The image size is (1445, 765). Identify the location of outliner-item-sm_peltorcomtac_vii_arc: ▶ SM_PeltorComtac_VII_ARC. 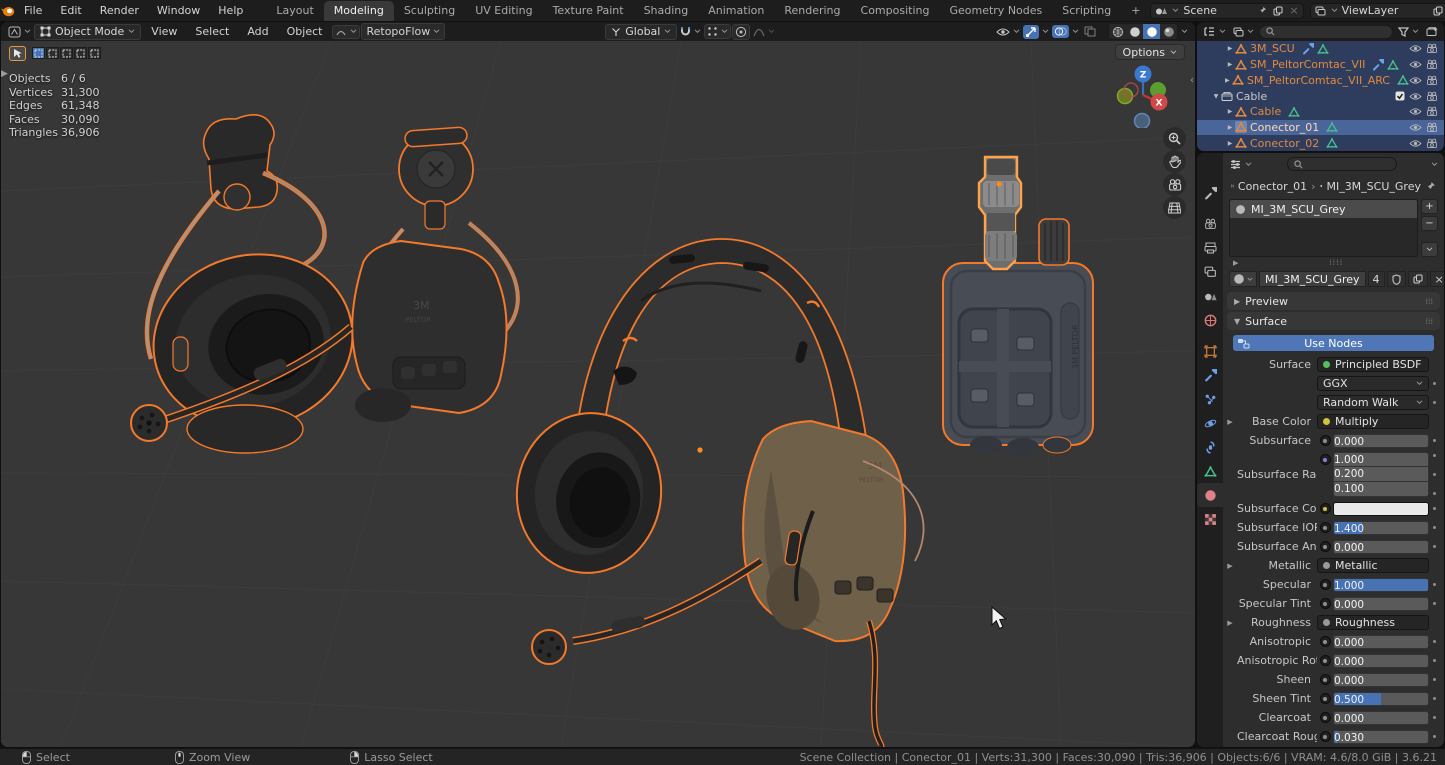
(1320, 80).